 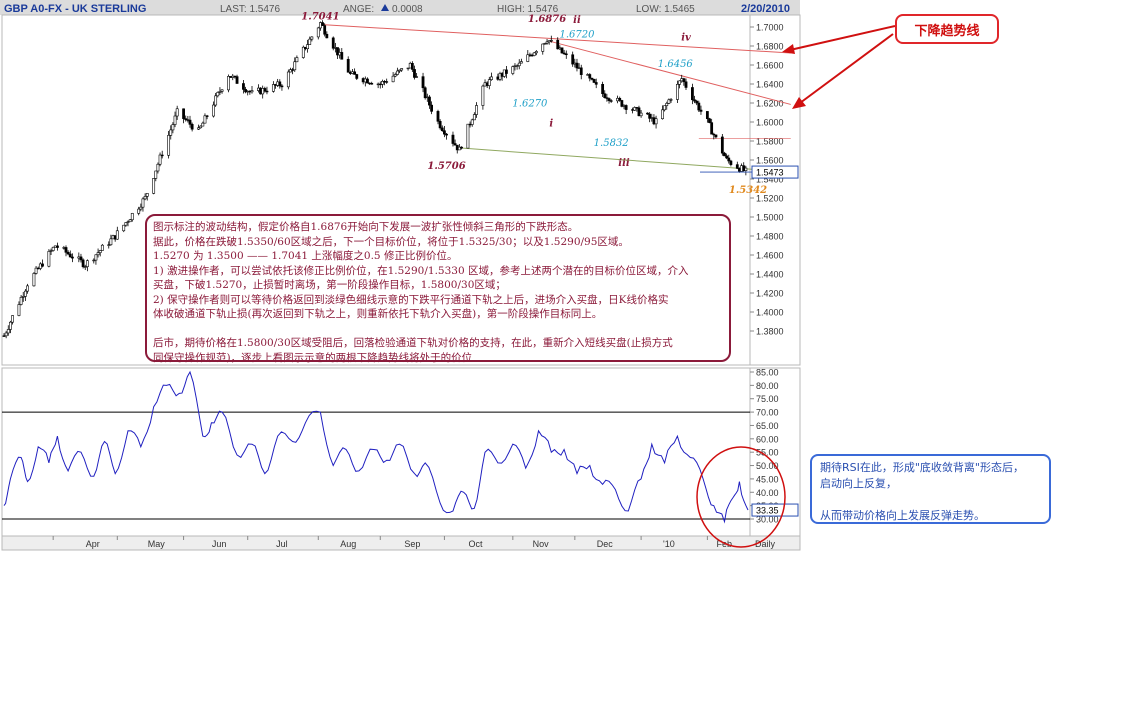 I want to click on last-price-value: 1.5473, so click(x=770, y=173).